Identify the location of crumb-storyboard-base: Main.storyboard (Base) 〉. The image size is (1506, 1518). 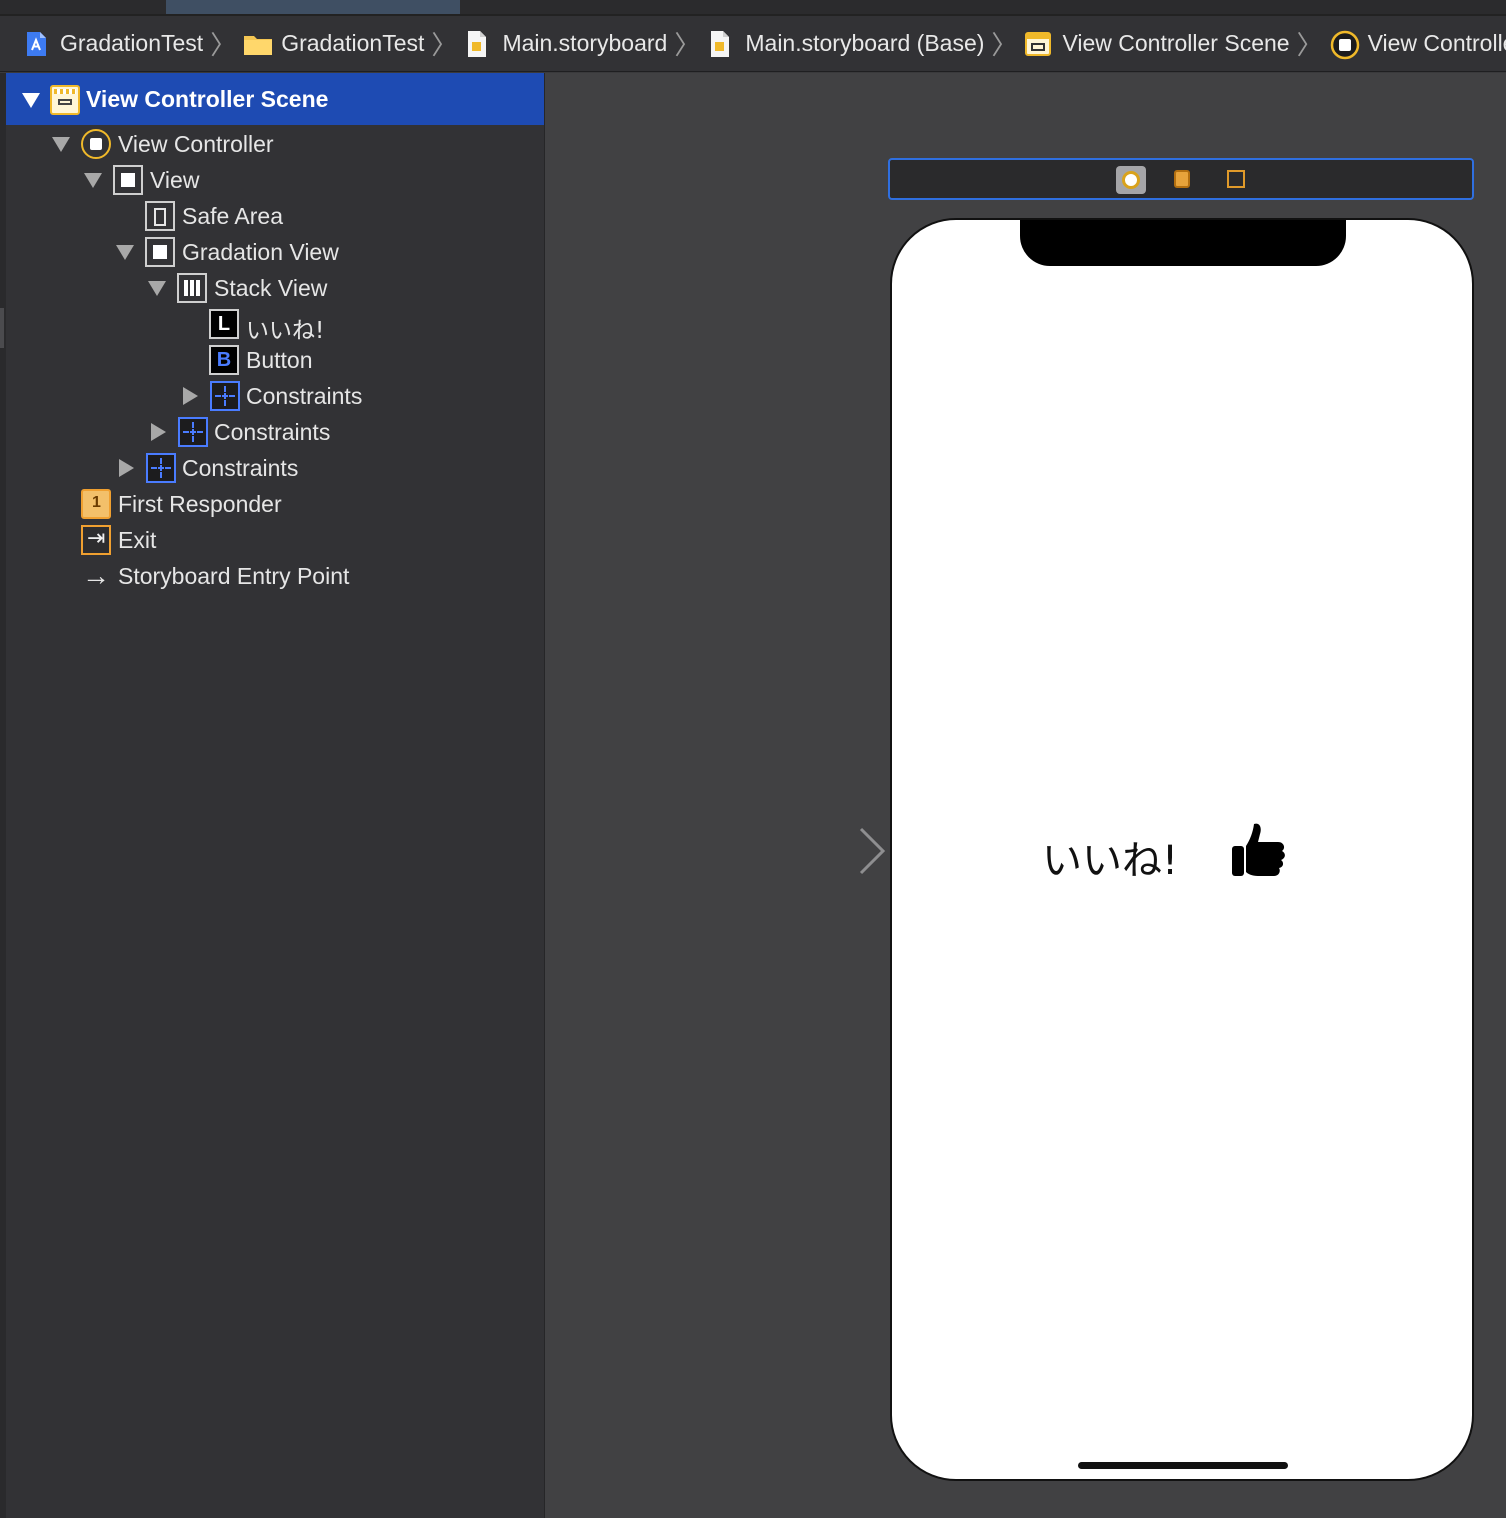
(865, 43).